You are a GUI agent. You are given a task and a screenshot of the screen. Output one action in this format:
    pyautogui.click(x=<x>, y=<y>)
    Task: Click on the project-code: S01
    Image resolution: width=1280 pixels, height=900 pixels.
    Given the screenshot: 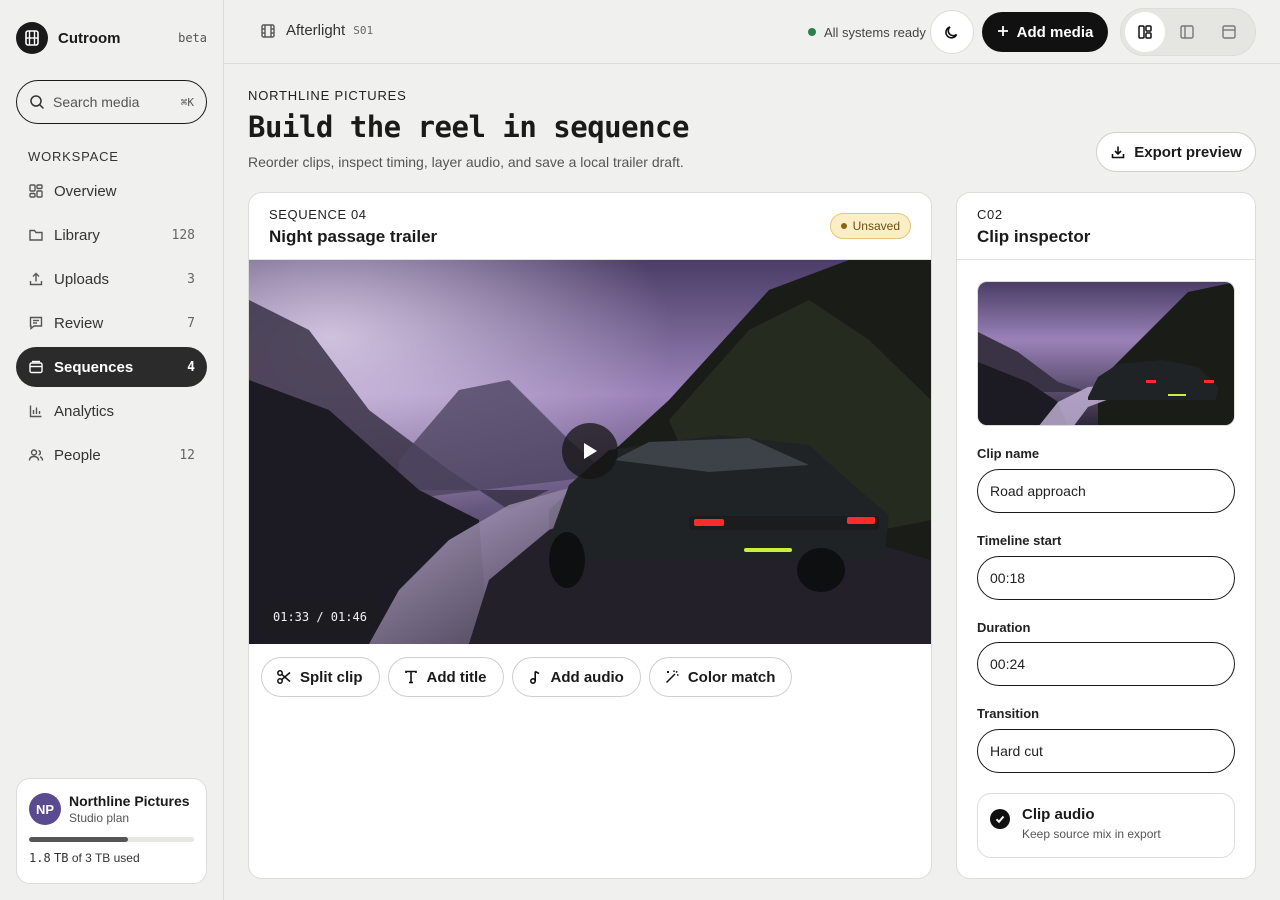 What is the action you would take?
    pyautogui.click(x=363, y=30)
    